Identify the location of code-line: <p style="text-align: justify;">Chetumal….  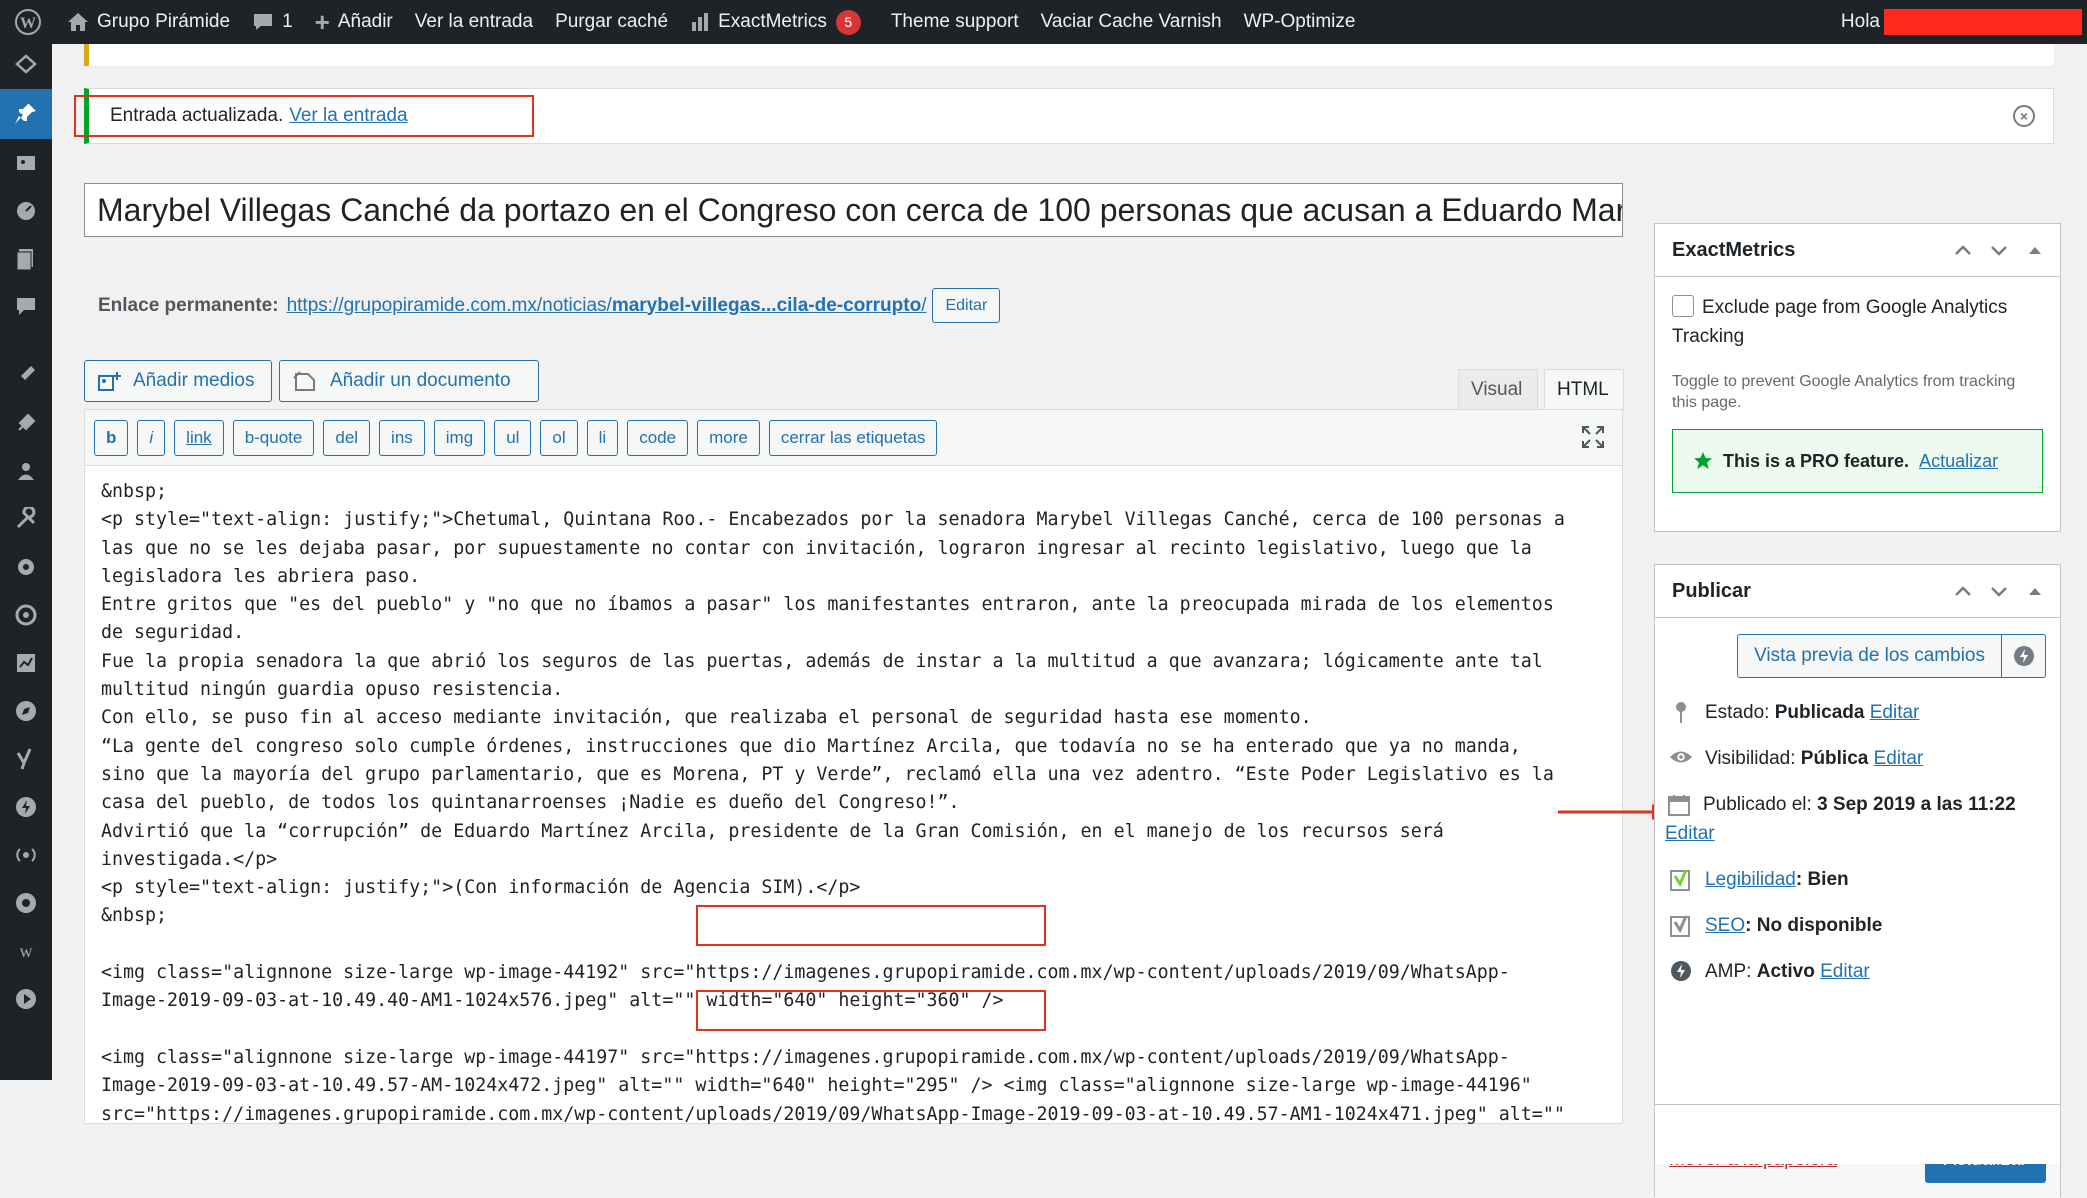
(853, 520).